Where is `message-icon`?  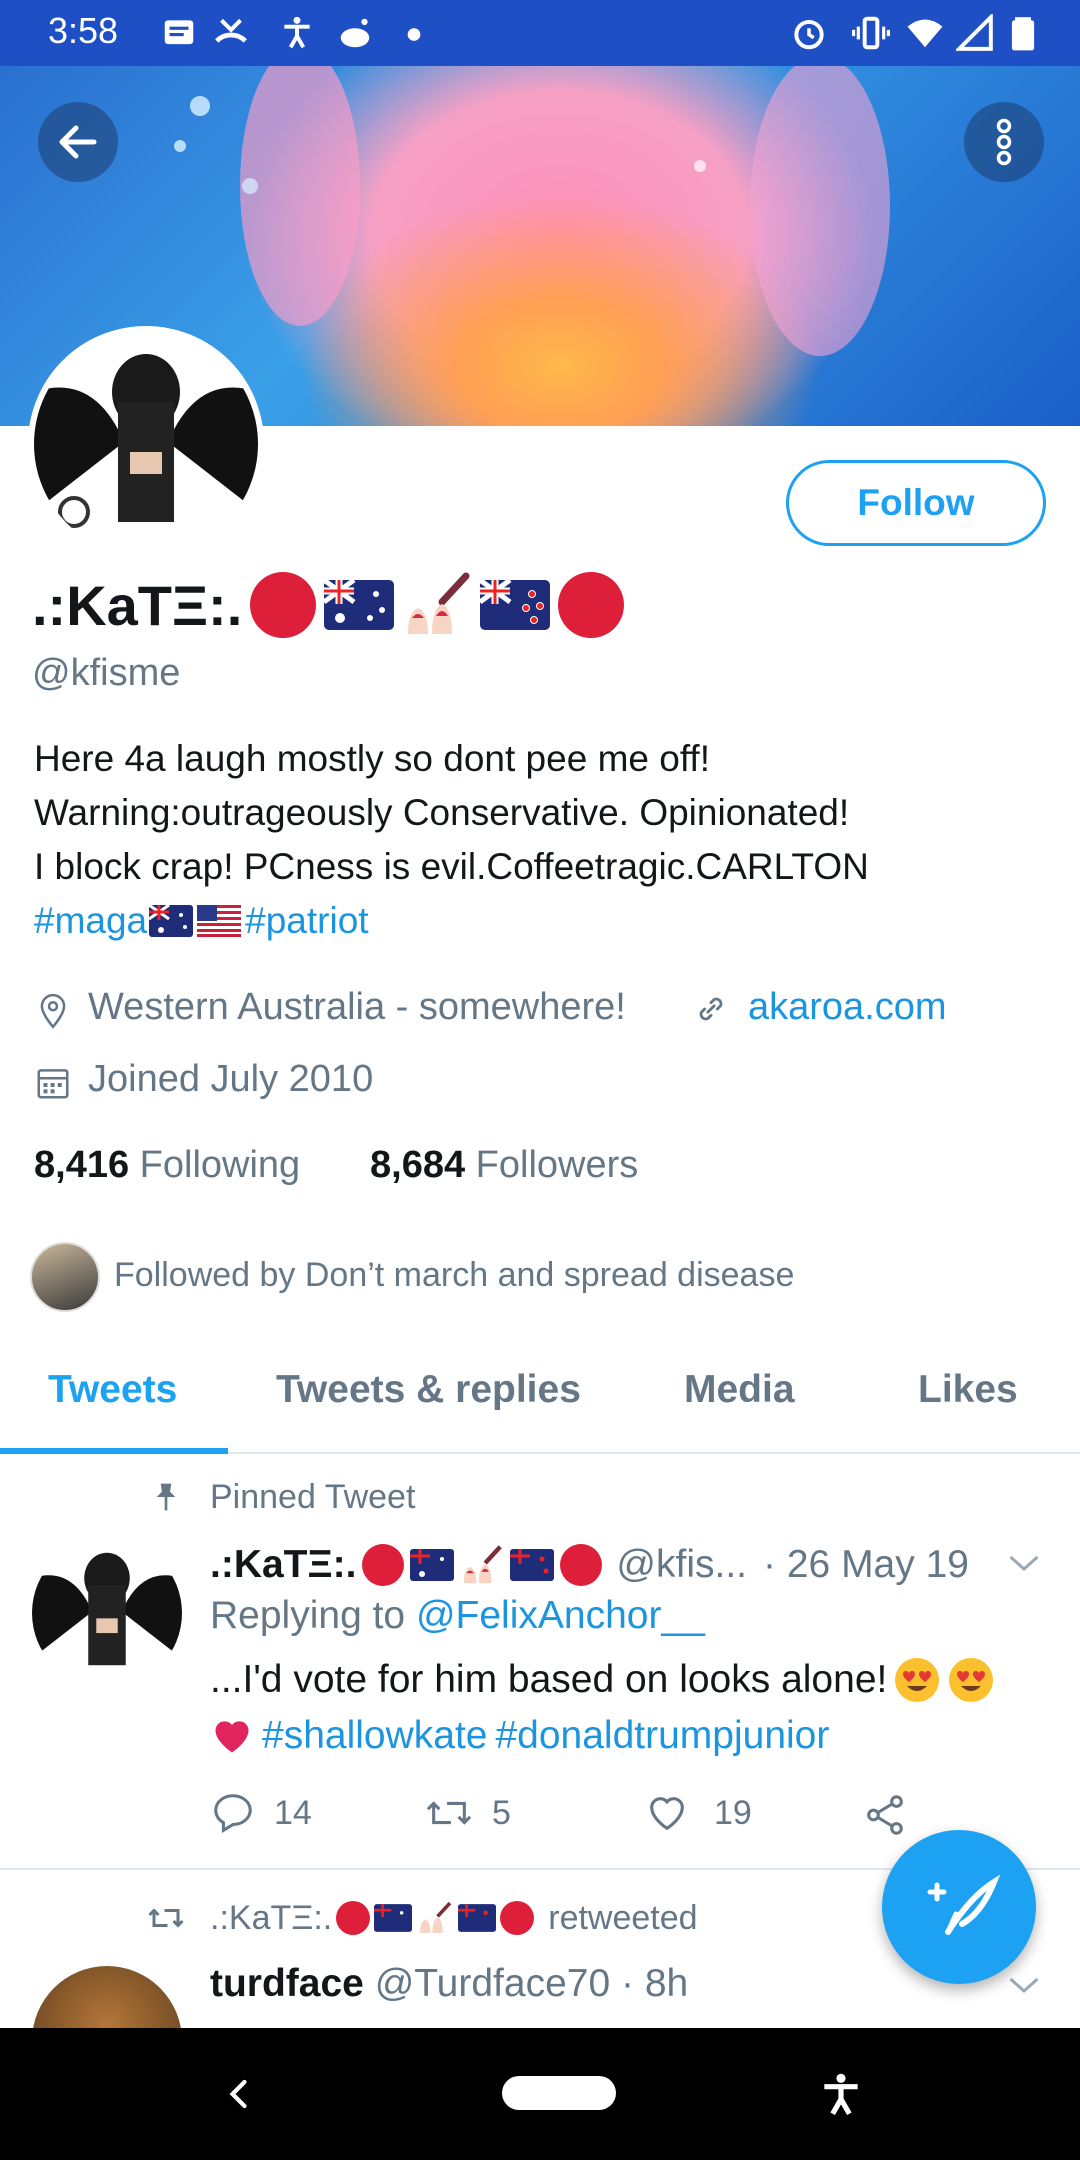 message-icon is located at coordinates (179, 32).